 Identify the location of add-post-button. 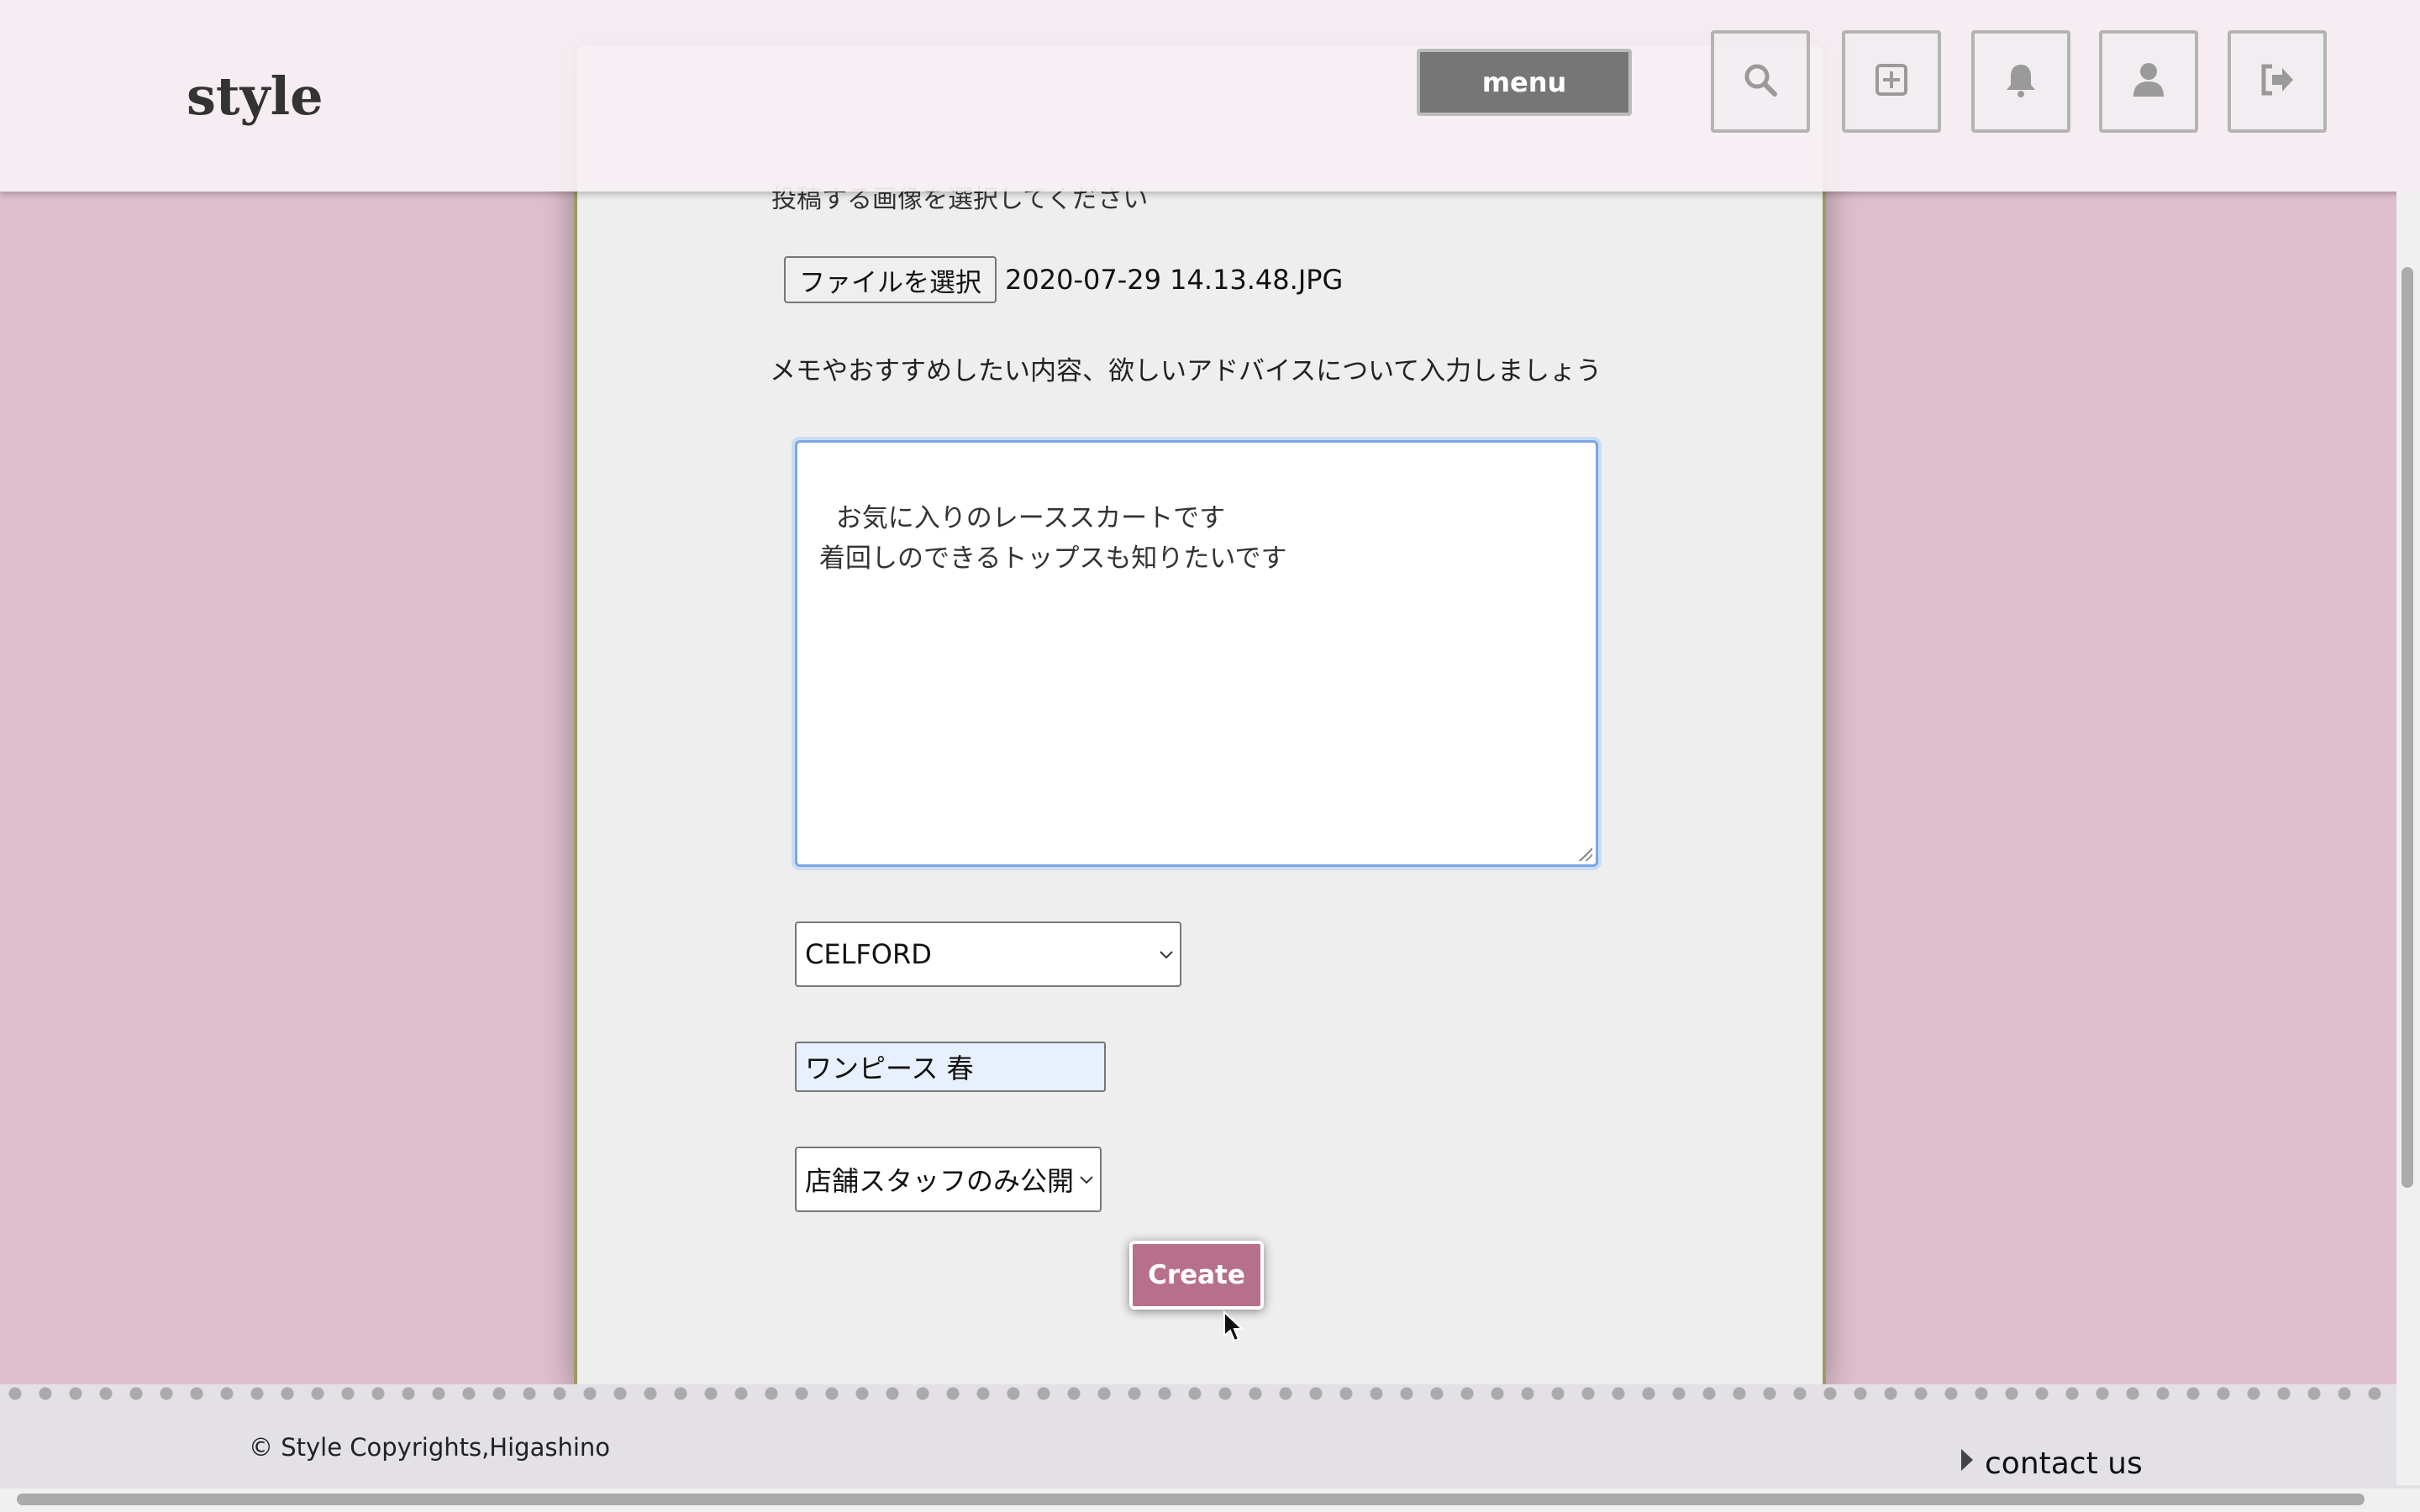
(1891, 81).